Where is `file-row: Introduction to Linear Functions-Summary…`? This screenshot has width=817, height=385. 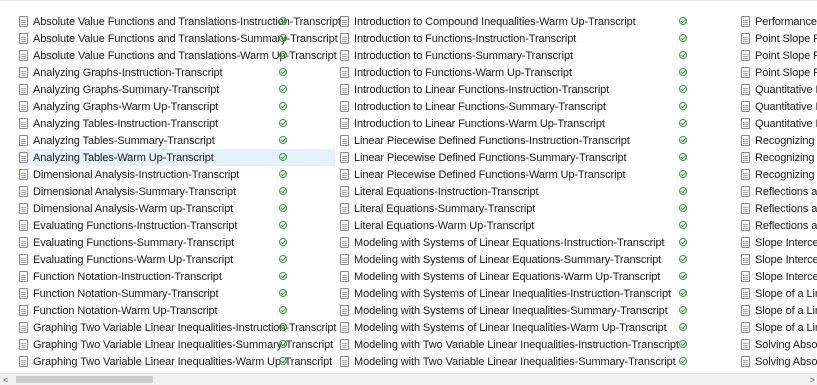 file-row: Introduction to Linear Functions-Summary… is located at coordinates (530, 106).